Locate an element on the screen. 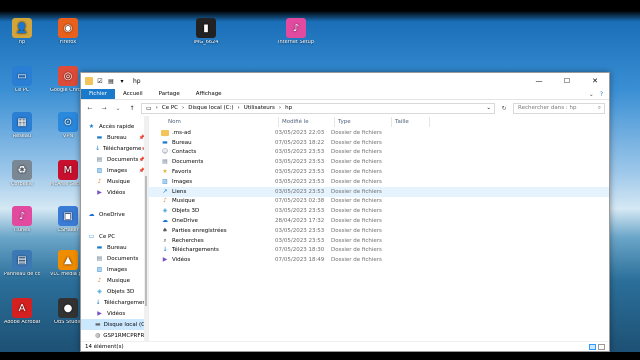  tab-fichier: Fichier is located at coordinates (98, 94).